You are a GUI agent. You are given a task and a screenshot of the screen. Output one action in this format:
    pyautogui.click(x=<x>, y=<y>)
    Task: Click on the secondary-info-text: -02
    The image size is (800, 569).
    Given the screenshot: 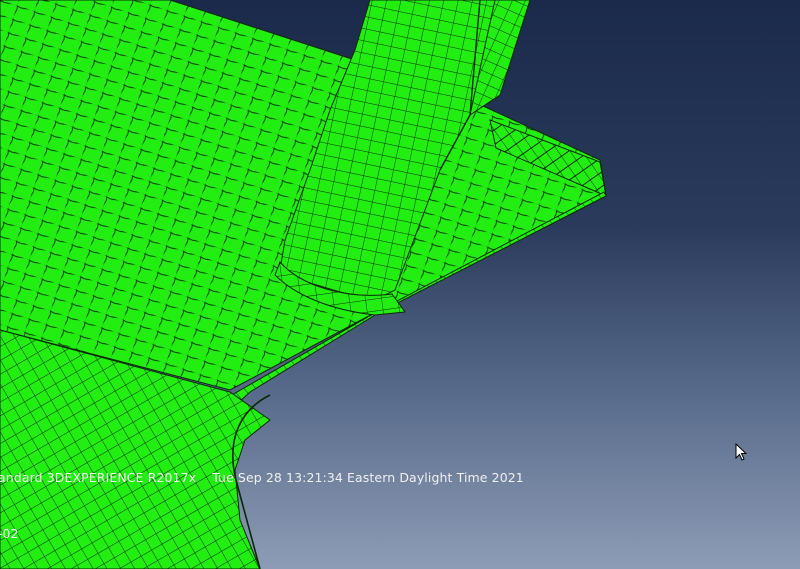 What is the action you would take?
    pyautogui.click(x=9, y=533)
    